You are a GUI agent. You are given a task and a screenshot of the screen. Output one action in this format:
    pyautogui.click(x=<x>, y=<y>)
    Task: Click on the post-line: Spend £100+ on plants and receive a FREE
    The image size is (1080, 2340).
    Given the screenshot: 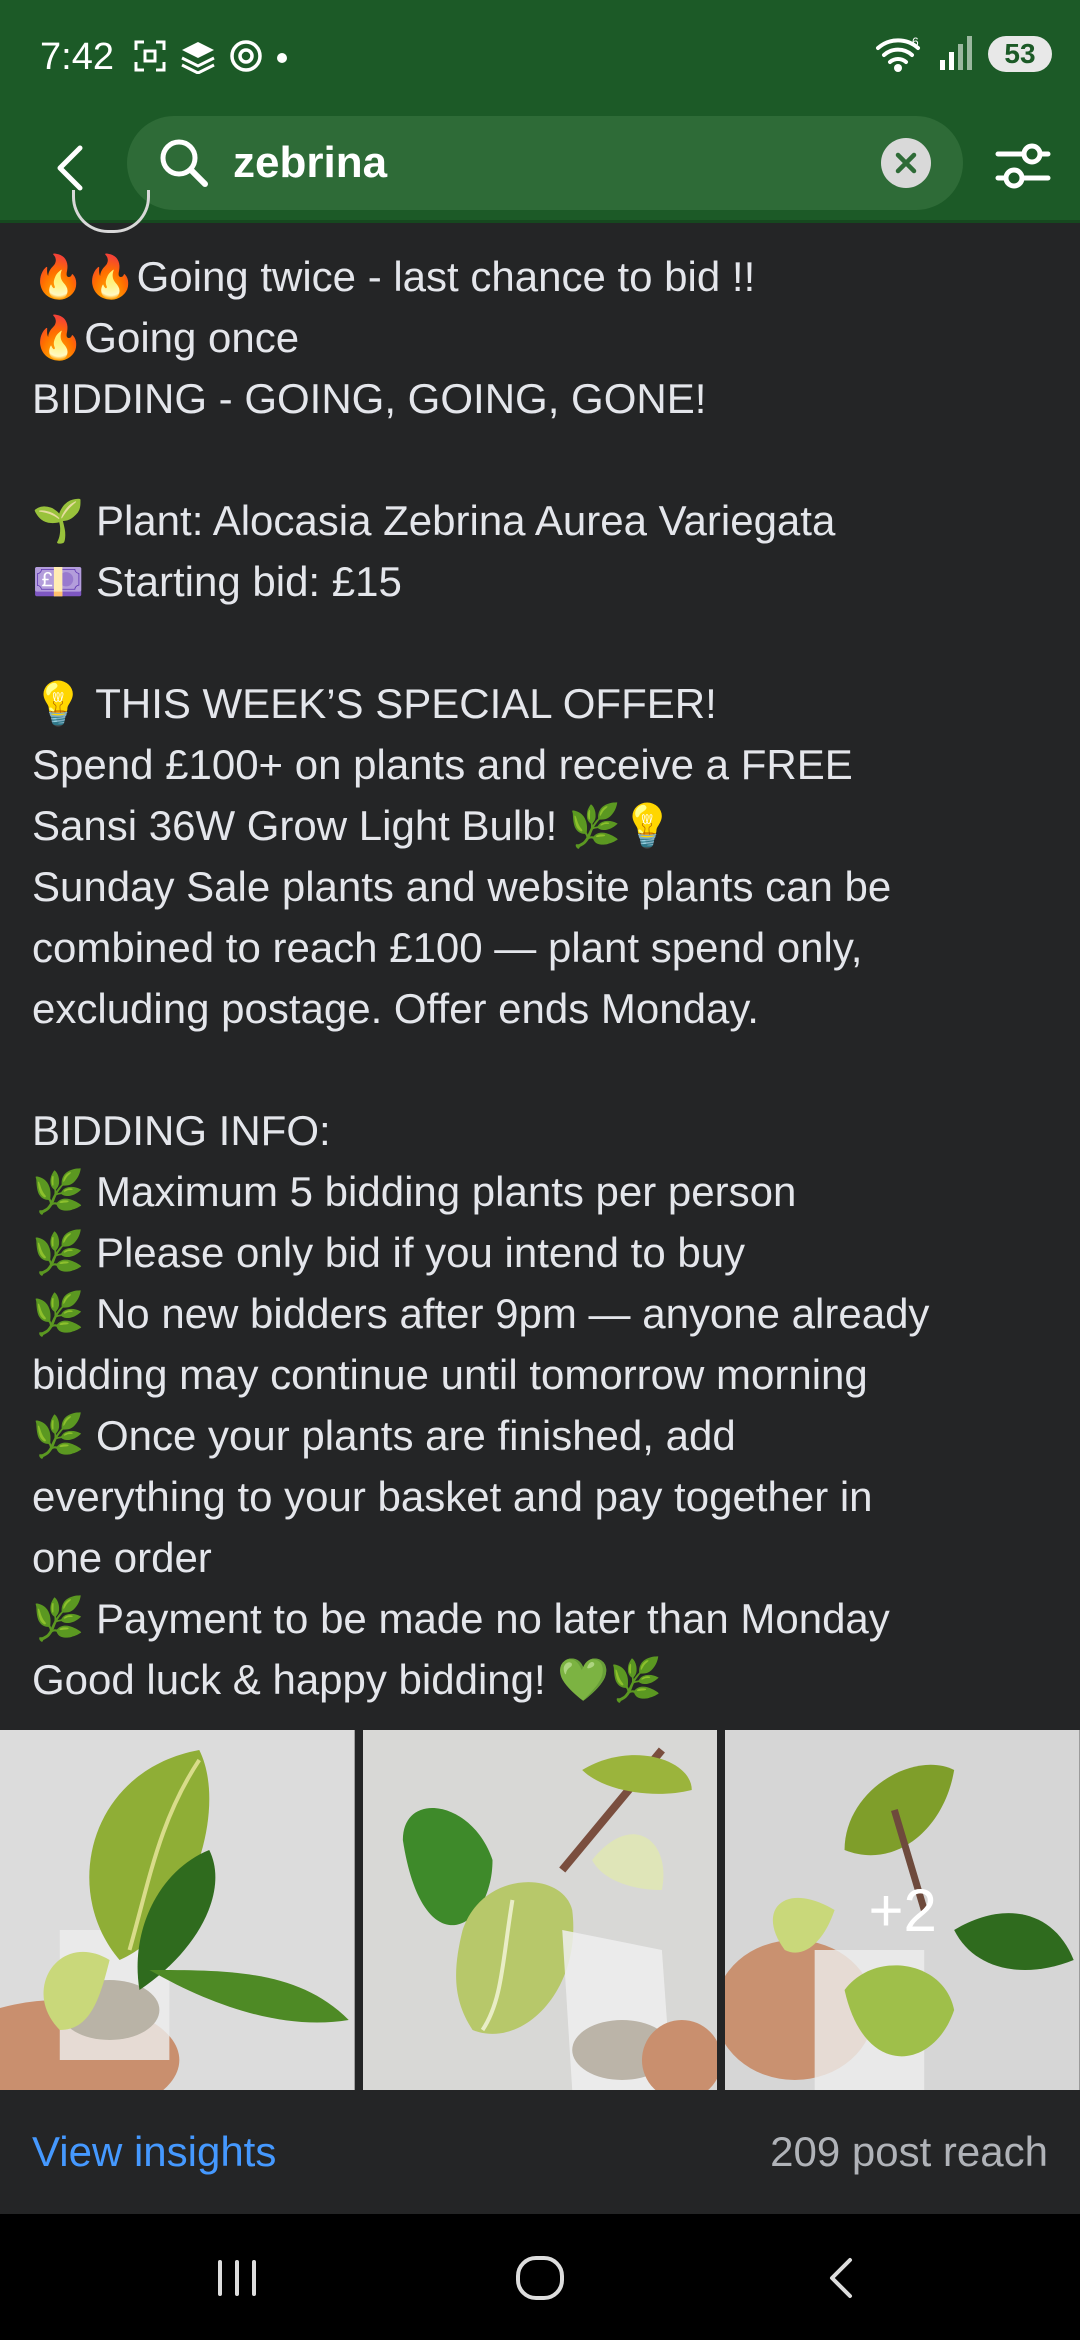 What is the action you would take?
    pyautogui.click(x=442, y=764)
    